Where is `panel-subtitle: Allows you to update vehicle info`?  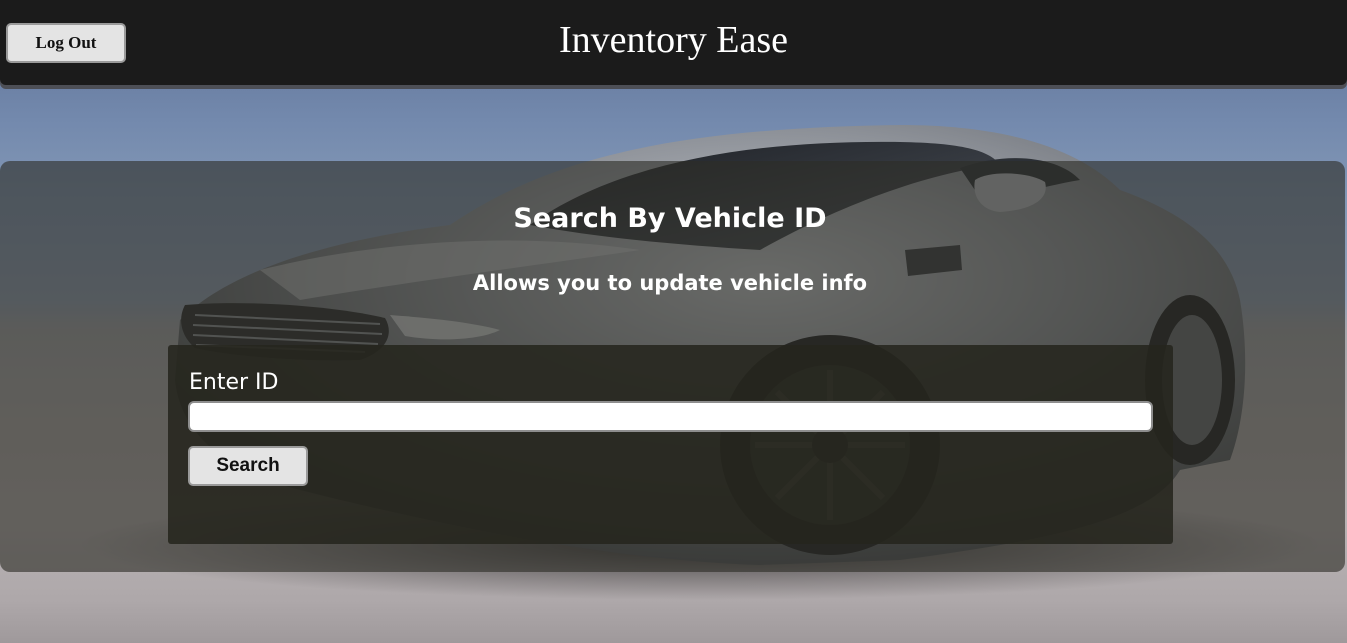
panel-subtitle: Allows you to update vehicle info is located at coordinates (670, 283).